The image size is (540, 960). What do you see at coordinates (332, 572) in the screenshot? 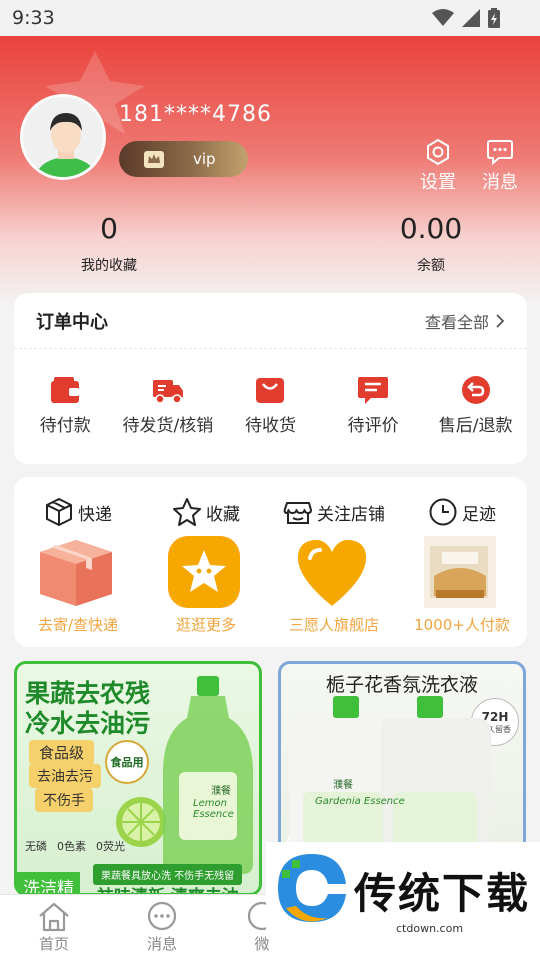
I see `heart-image` at bounding box center [332, 572].